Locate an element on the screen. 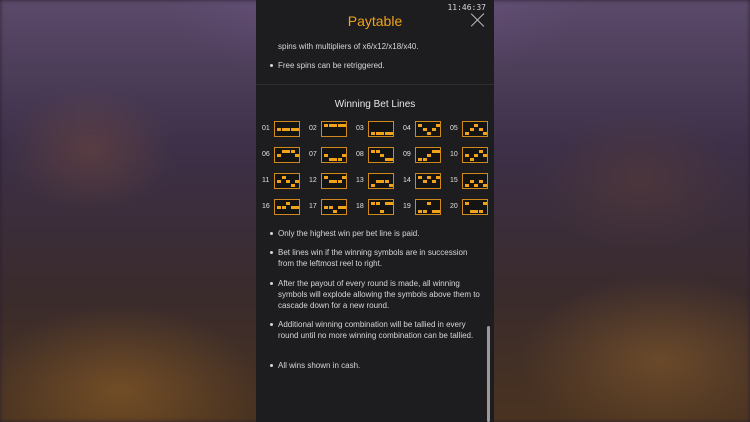  scrollbar is located at coordinates (488, 374).